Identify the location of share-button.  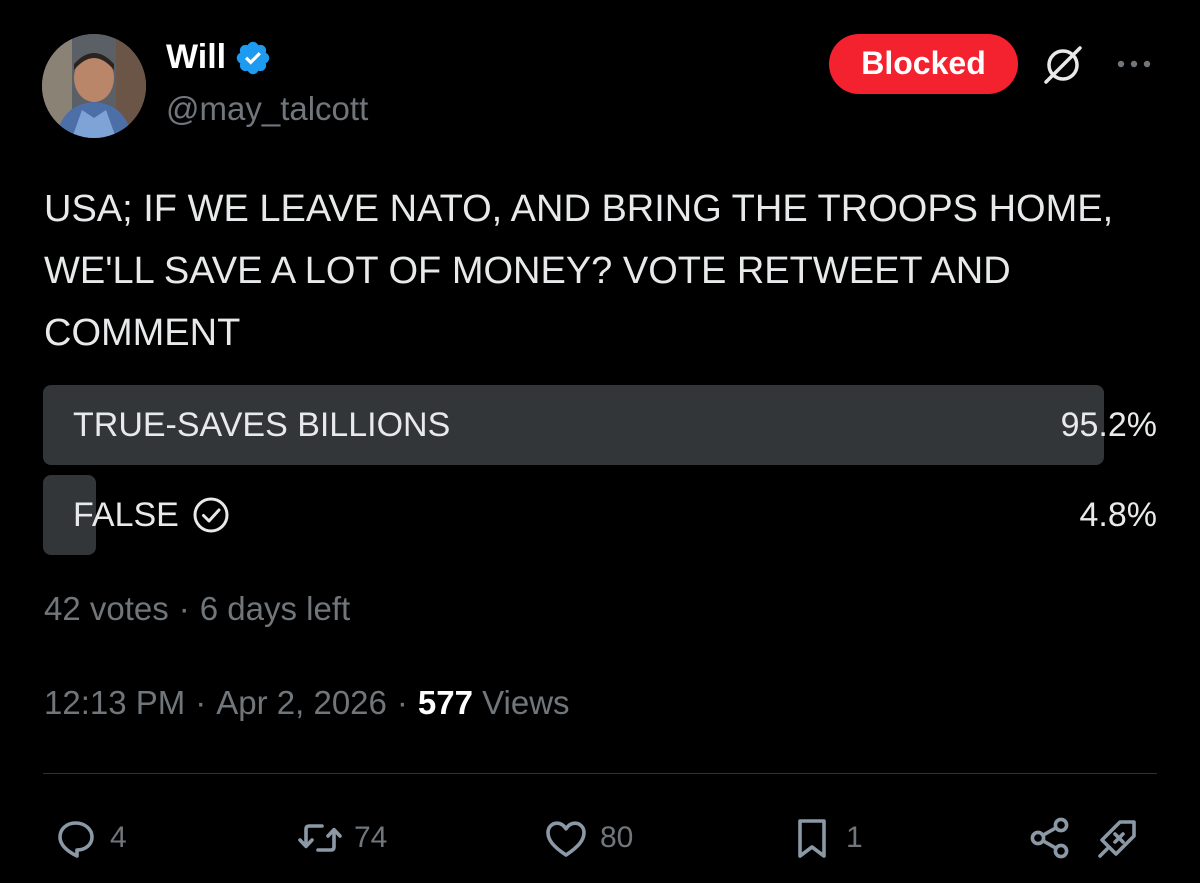
(1050, 838).